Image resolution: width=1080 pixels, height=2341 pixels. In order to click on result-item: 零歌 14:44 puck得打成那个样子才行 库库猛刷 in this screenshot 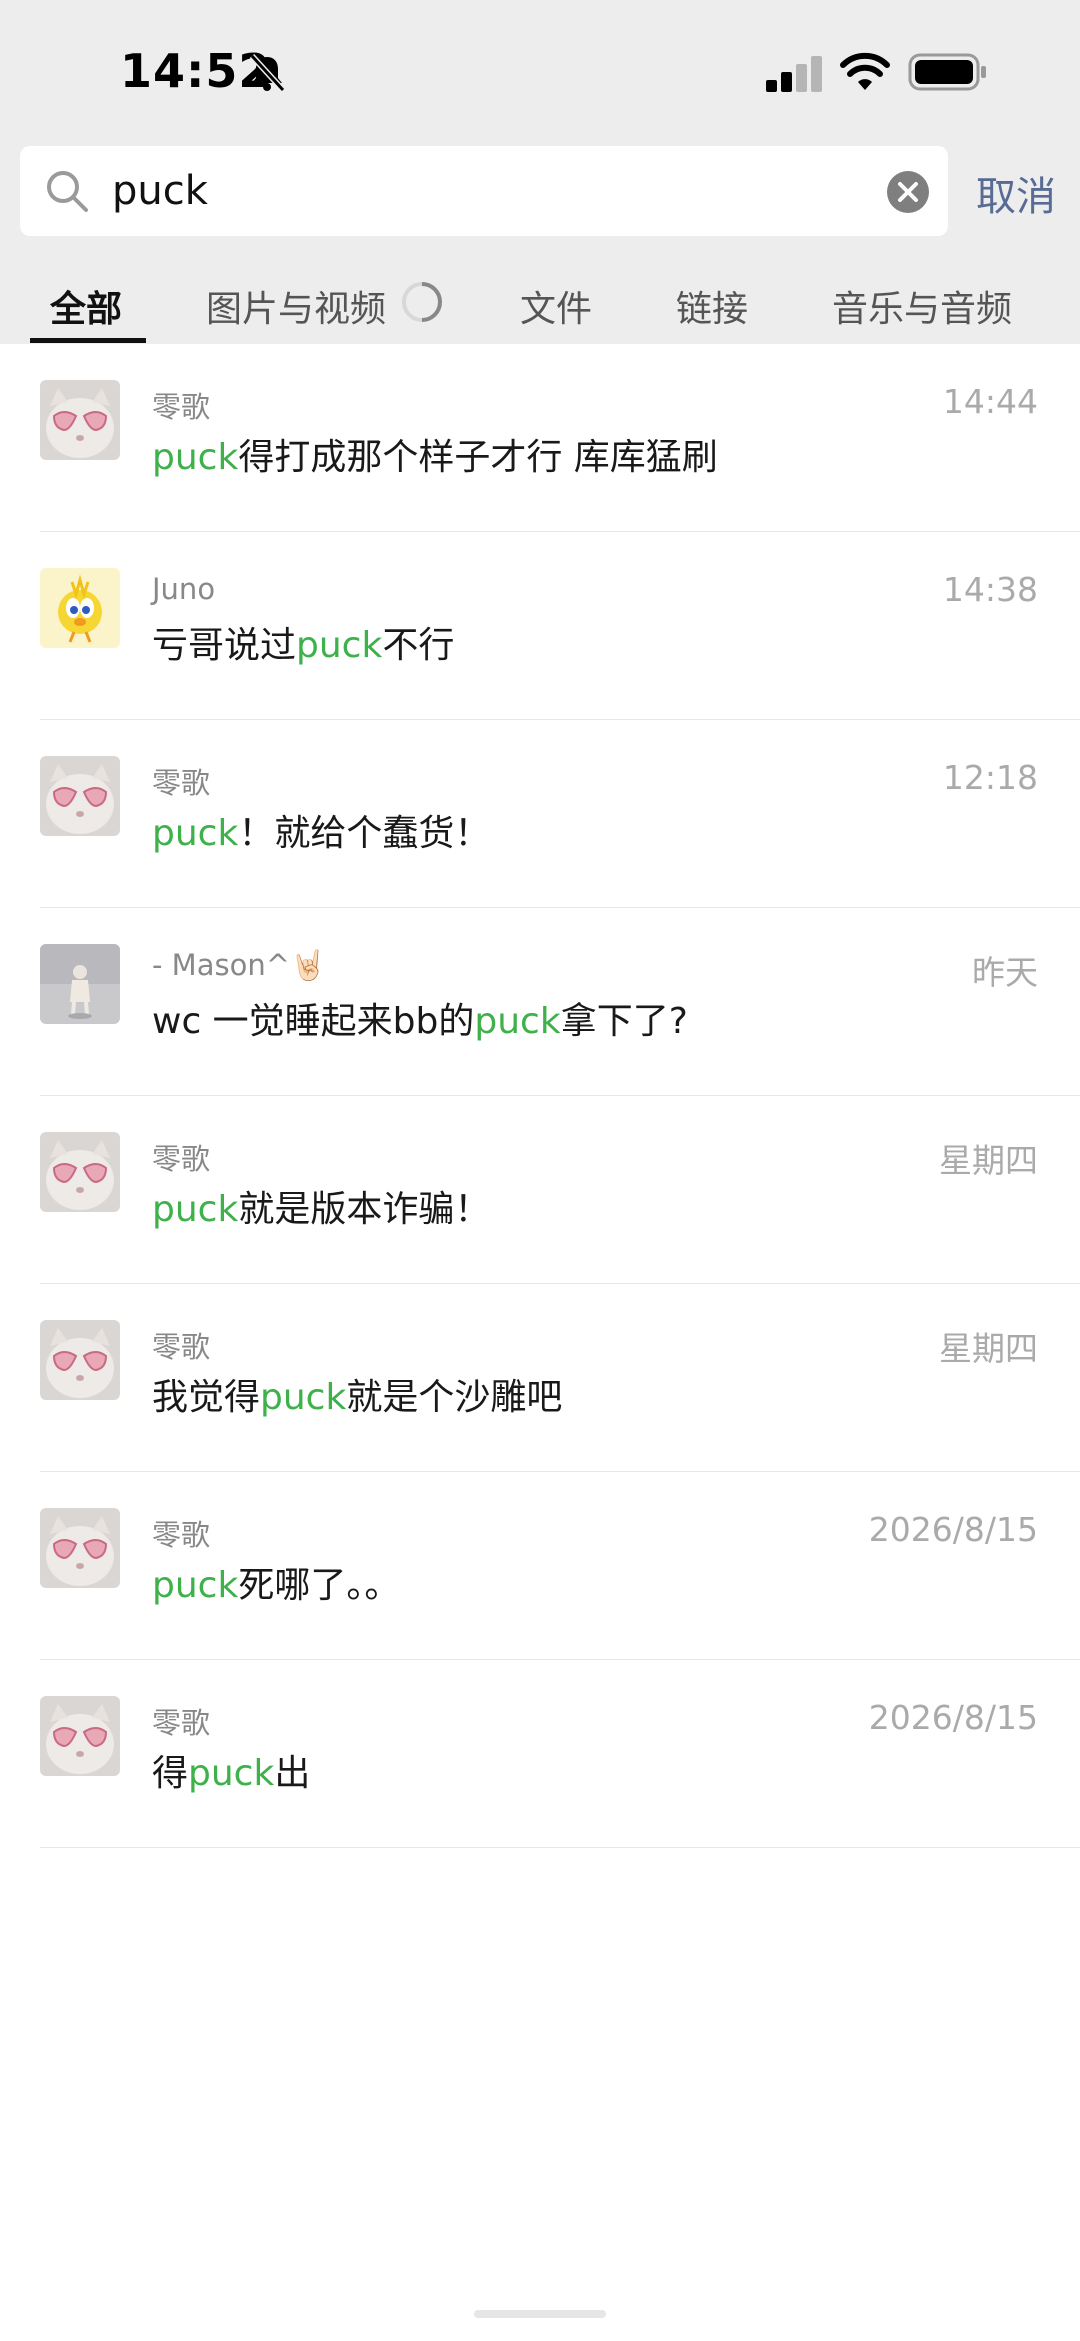, I will do `click(540, 438)`.